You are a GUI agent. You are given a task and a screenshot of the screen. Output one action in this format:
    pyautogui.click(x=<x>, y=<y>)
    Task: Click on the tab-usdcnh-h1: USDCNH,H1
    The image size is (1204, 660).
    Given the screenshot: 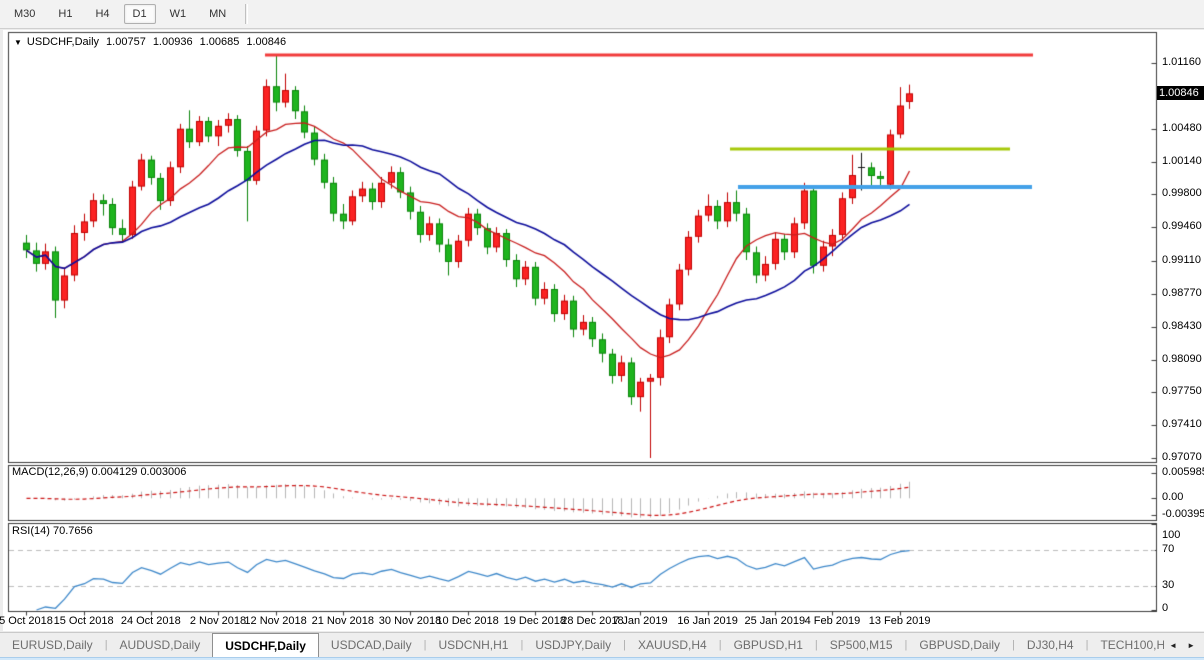 What is the action you would take?
    pyautogui.click(x=473, y=645)
    